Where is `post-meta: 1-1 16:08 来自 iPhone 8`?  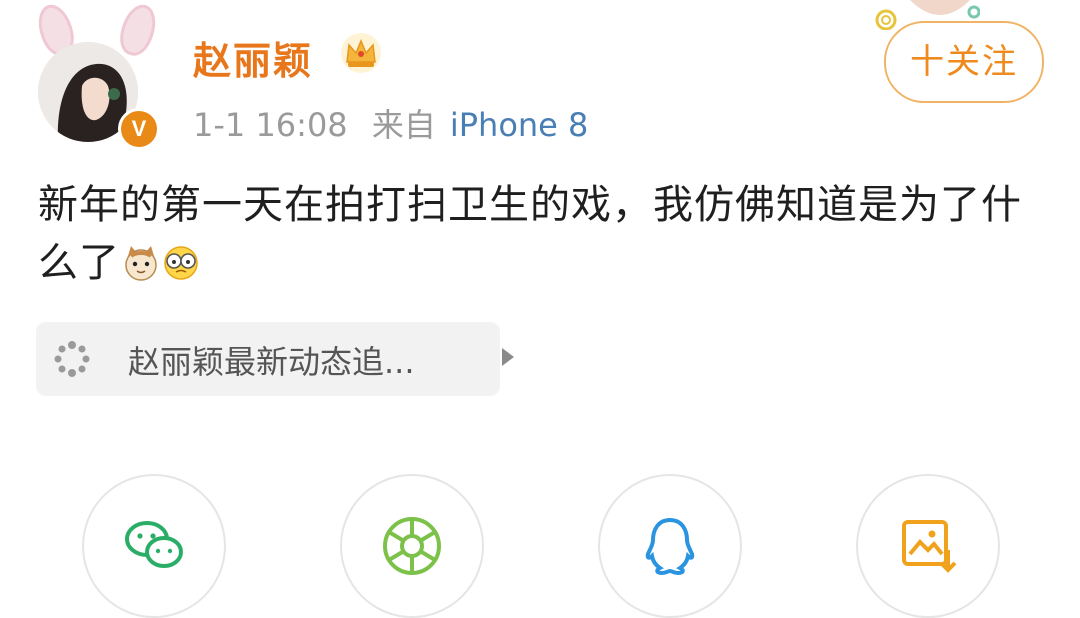
post-meta: 1-1 16:08 来自 iPhone 8 is located at coordinates (397, 123).